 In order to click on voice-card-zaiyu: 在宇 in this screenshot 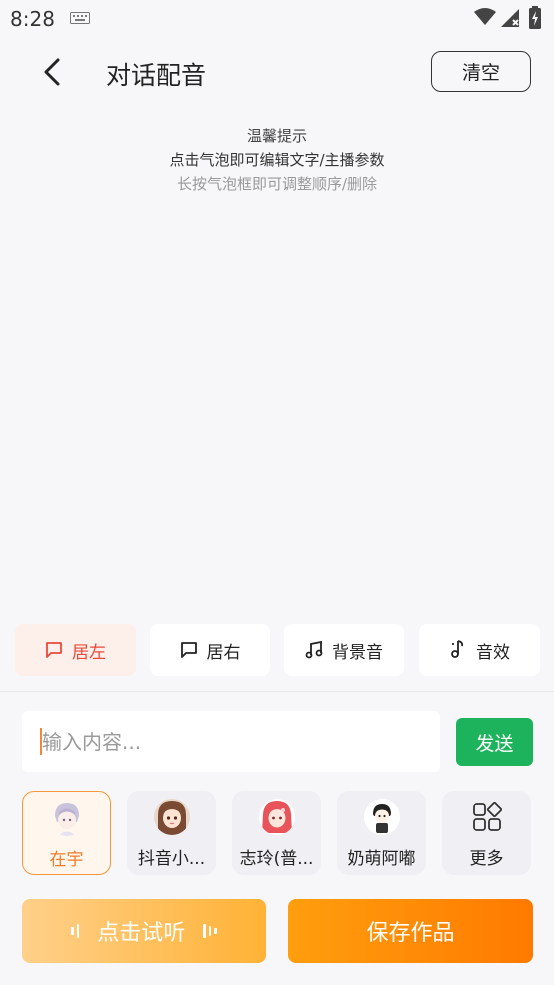, I will do `click(66, 833)`.